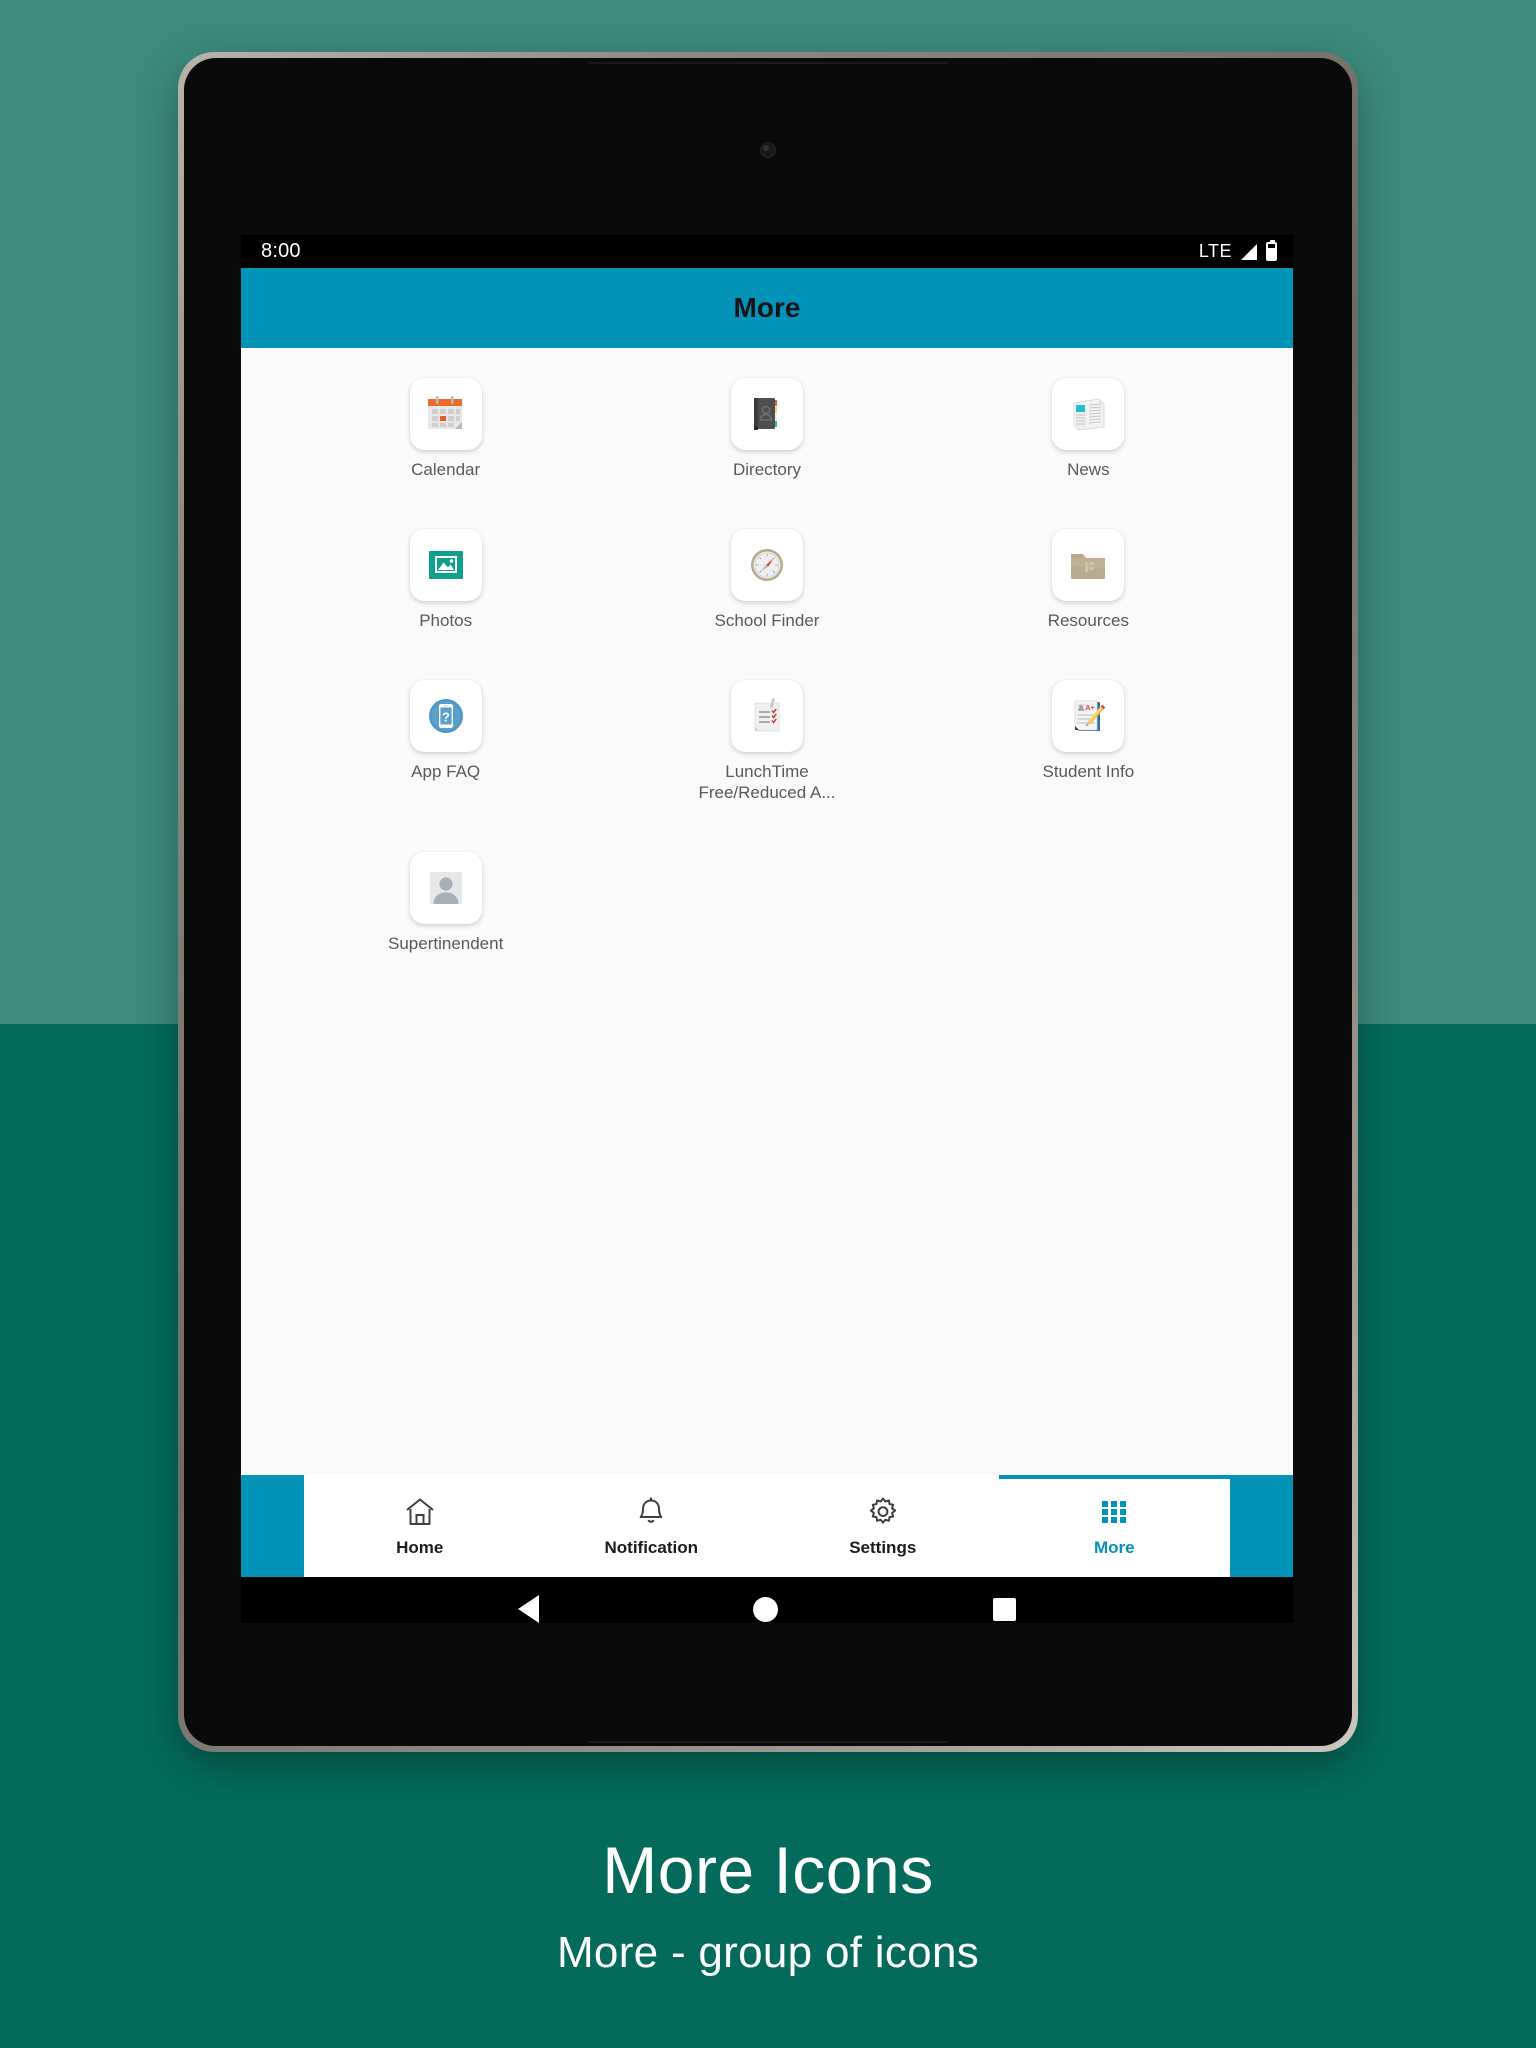  I want to click on grid-item-news: News, so click(1088, 429).